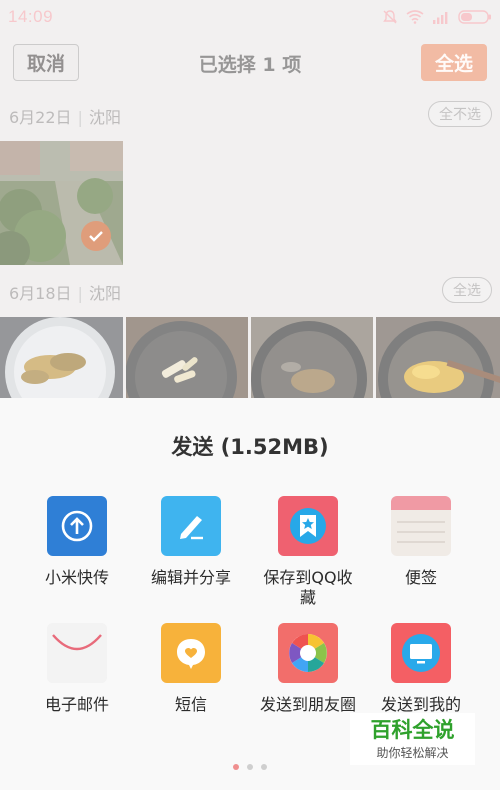  Describe the element at coordinates (191, 526) in the screenshot. I see `edit-share-icon` at that location.